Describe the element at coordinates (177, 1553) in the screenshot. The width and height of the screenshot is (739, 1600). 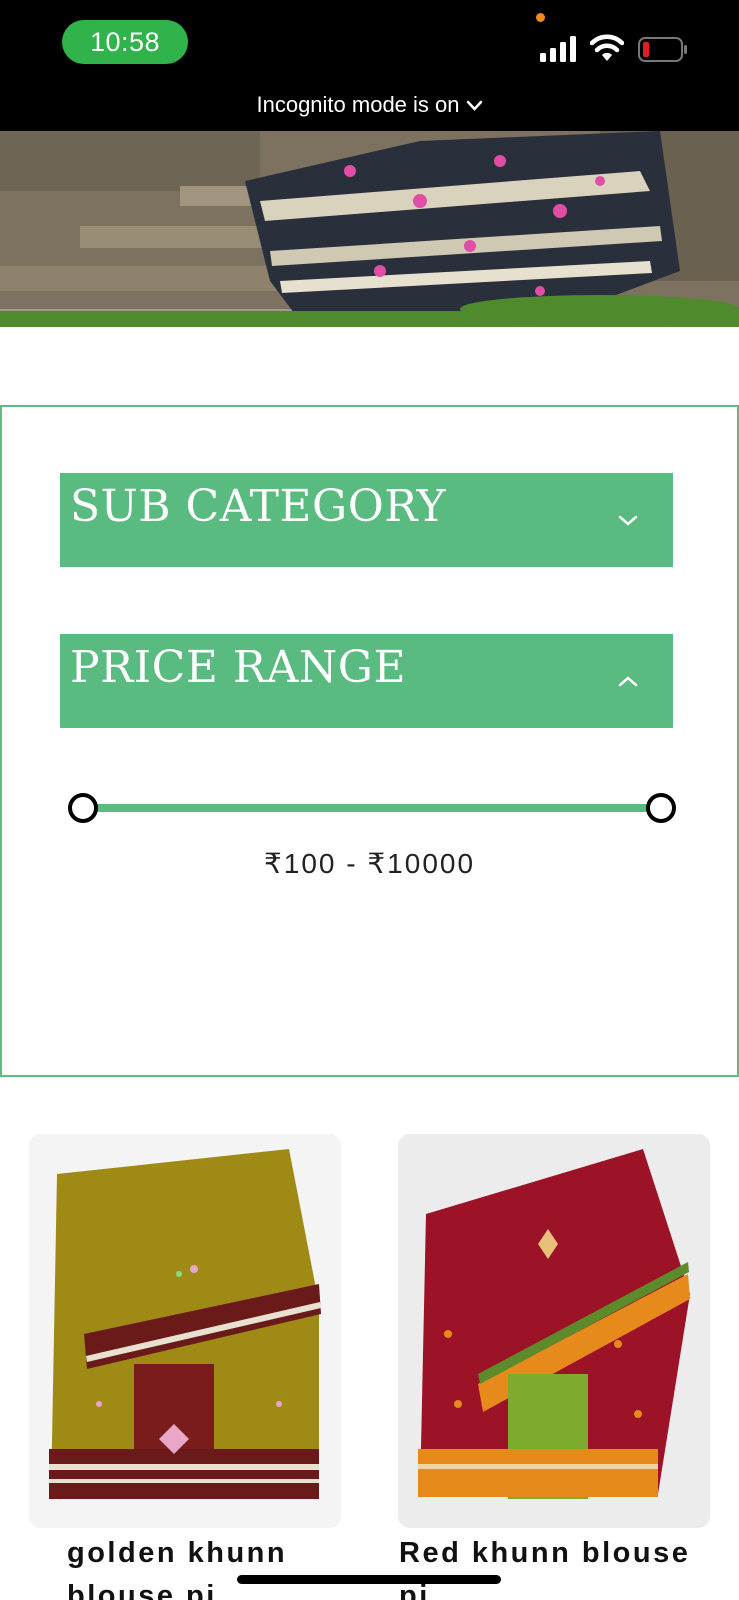
I see `product-name: golden khunn` at that location.